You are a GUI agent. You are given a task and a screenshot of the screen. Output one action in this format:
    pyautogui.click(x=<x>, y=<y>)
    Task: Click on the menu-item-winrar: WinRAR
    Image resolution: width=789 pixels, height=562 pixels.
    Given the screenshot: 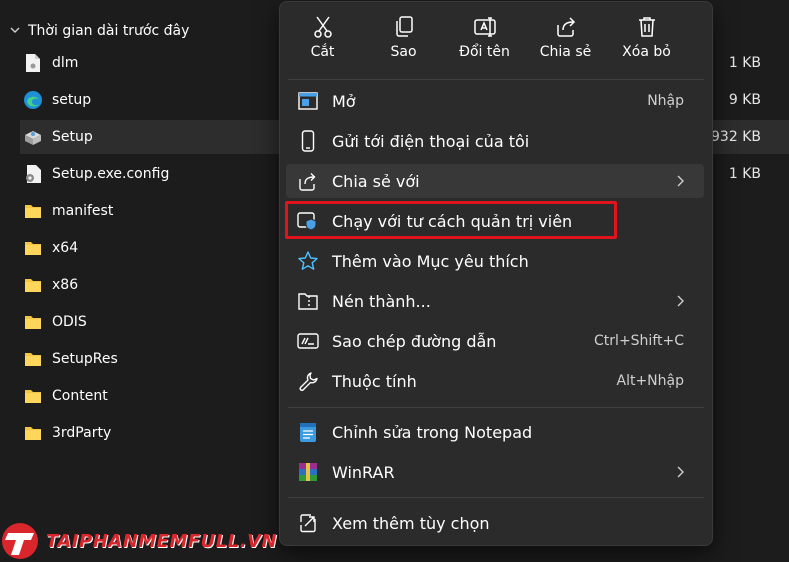 What is the action you would take?
    pyautogui.click(x=495, y=472)
    